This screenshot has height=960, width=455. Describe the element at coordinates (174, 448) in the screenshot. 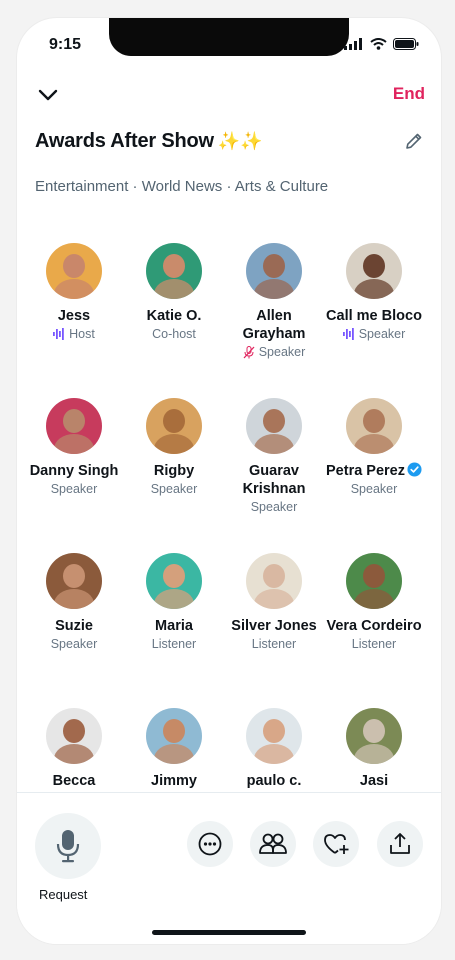

I see `participant: Rigby Speaker` at that location.